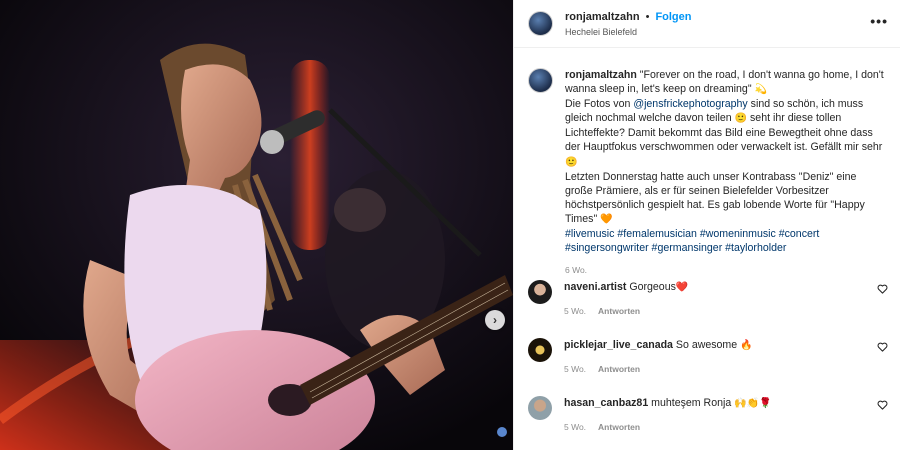 Image resolution: width=900 pixels, height=450 pixels. What do you see at coordinates (731, 299) in the screenshot?
I see `comment-body: naveni.artist Gorgeous❤️ 5 Wo. Antworten` at bounding box center [731, 299].